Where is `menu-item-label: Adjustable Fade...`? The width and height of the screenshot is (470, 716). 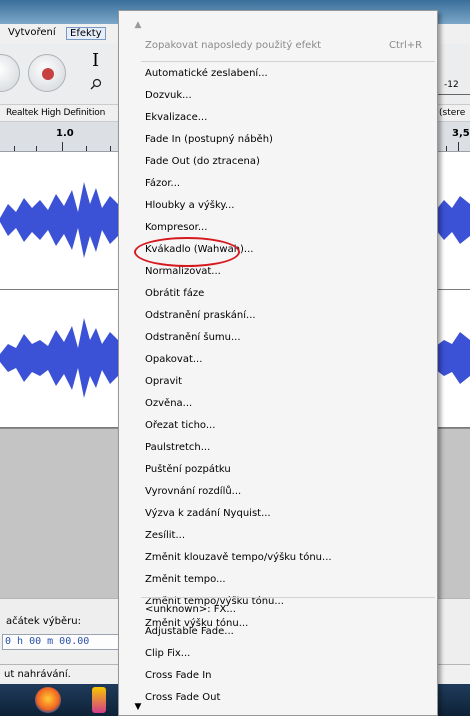 menu-item-label: Adjustable Fade... is located at coordinates (189, 631).